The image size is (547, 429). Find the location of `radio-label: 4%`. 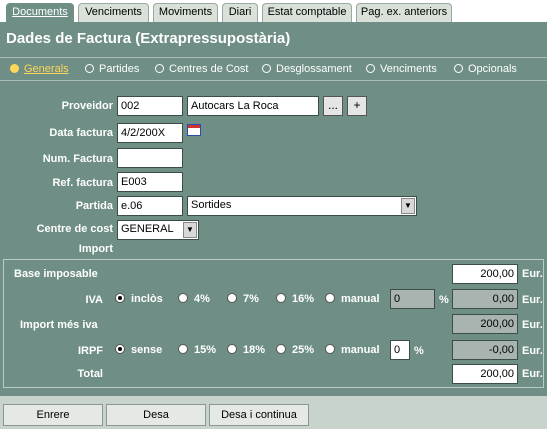

radio-label: 4% is located at coordinates (202, 299).